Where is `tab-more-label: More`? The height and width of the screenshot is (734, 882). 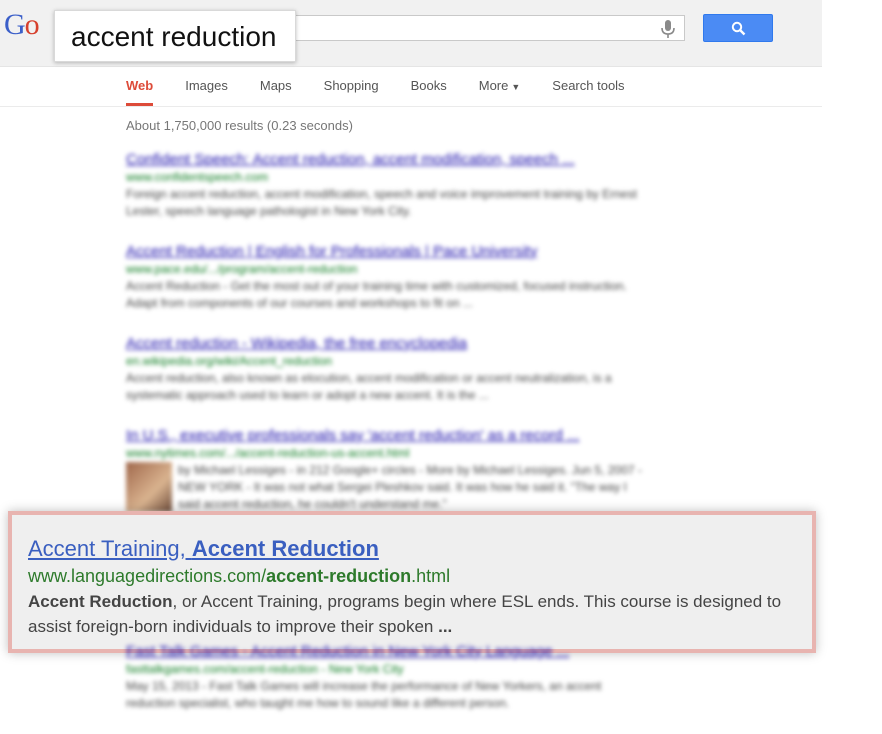 tab-more-label: More is located at coordinates (493, 85).